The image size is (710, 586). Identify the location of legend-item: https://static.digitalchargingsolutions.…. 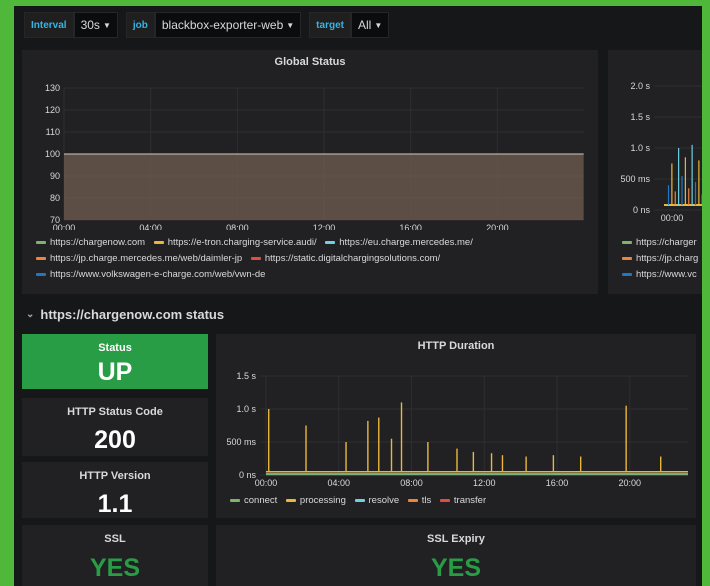
(345, 259).